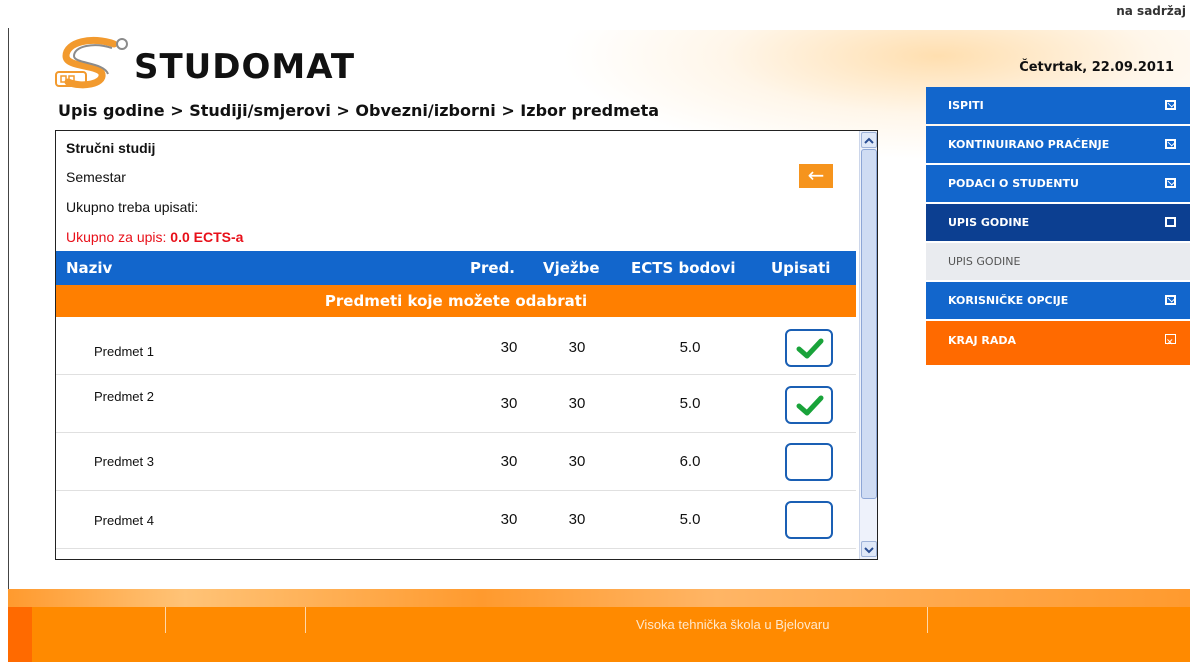 The image size is (1190, 662). What do you see at coordinates (456, 404) in the screenshot?
I see `table-row: Predmet 2 30 30 5.0` at bounding box center [456, 404].